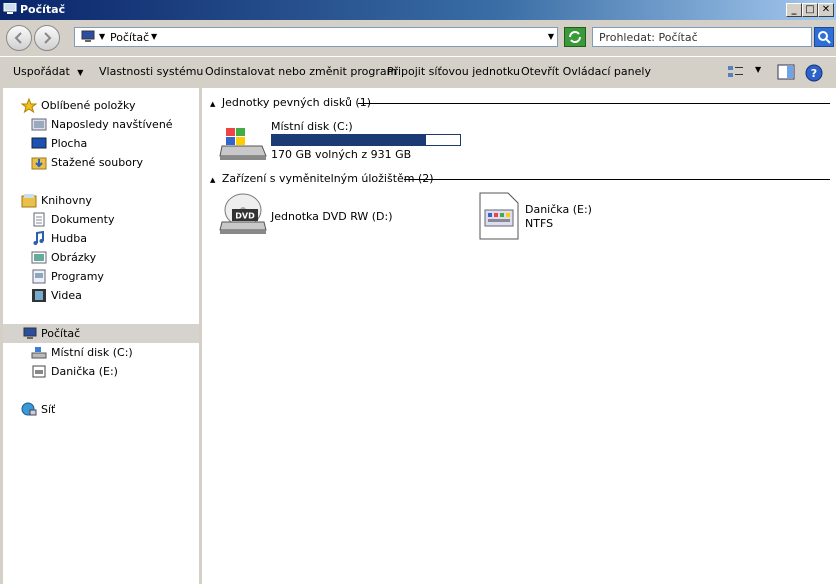 The image size is (836, 584). What do you see at coordinates (520, 178) in the screenshot?
I see `group-header-removable: ▲ Zařízení s vyměnitelným úložištěm (2)` at bounding box center [520, 178].